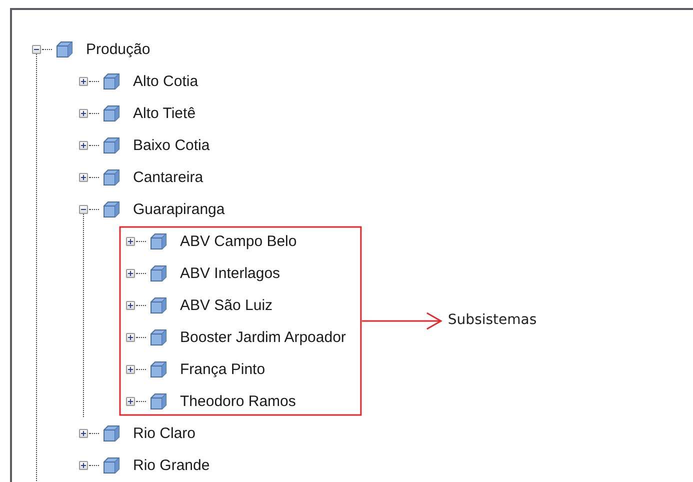 This screenshot has height=482, width=693. I want to click on tree-item: Booster Jardim Arpoador, so click(263, 337).